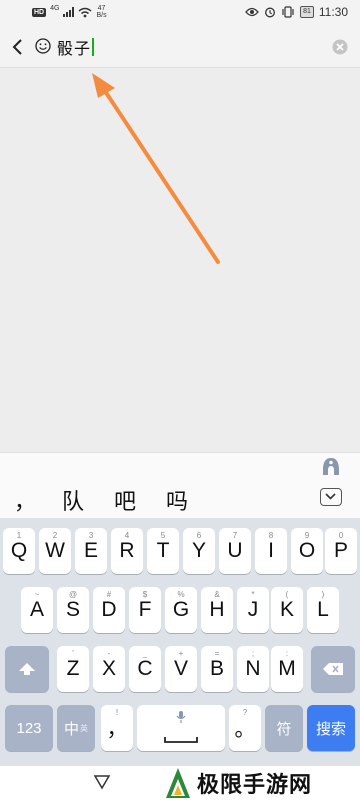 The width and height of the screenshot is (360, 800). Describe the element at coordinates (217, 594) in the screenshot. I see `key-sub: &` at that location.